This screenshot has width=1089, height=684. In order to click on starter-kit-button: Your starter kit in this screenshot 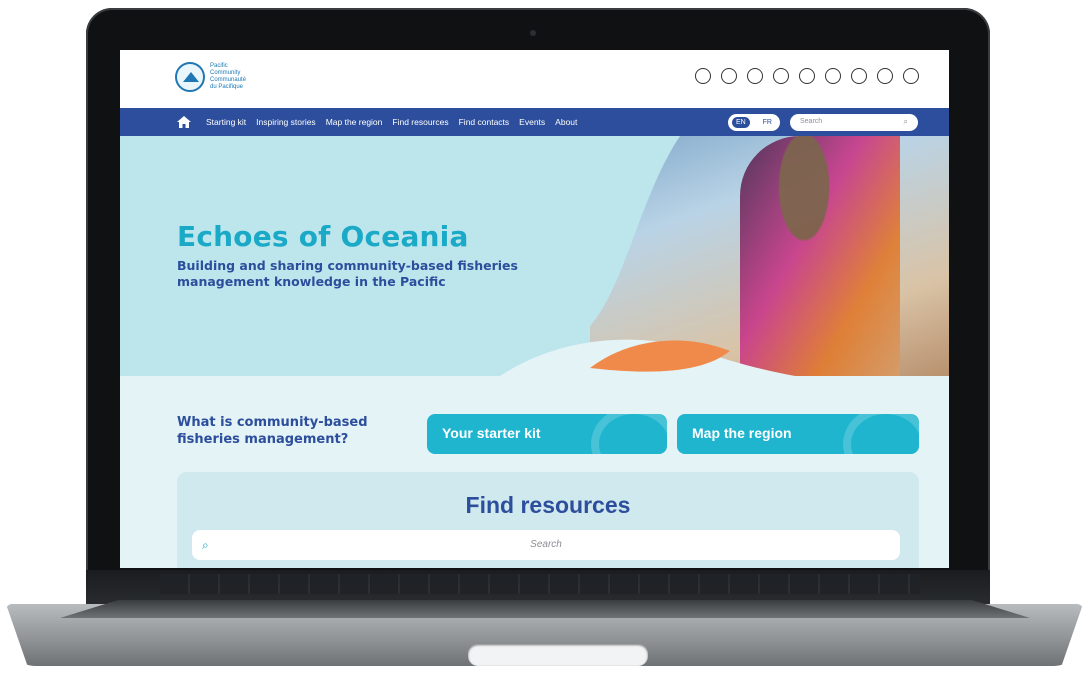, I will do `click(547, 434)`.